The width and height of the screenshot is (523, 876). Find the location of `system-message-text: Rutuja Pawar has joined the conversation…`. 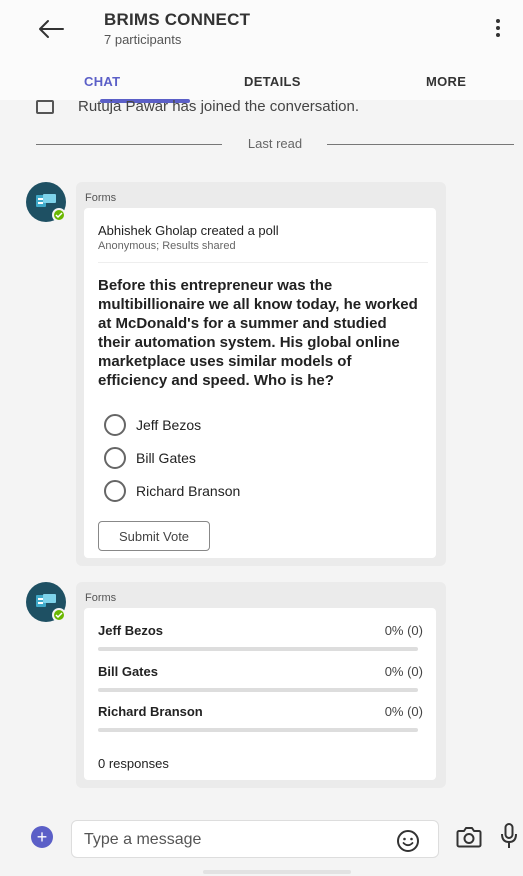

system-message-text: Rutuja Pawar has joined the conversation… is located at coordinates (219, 107).